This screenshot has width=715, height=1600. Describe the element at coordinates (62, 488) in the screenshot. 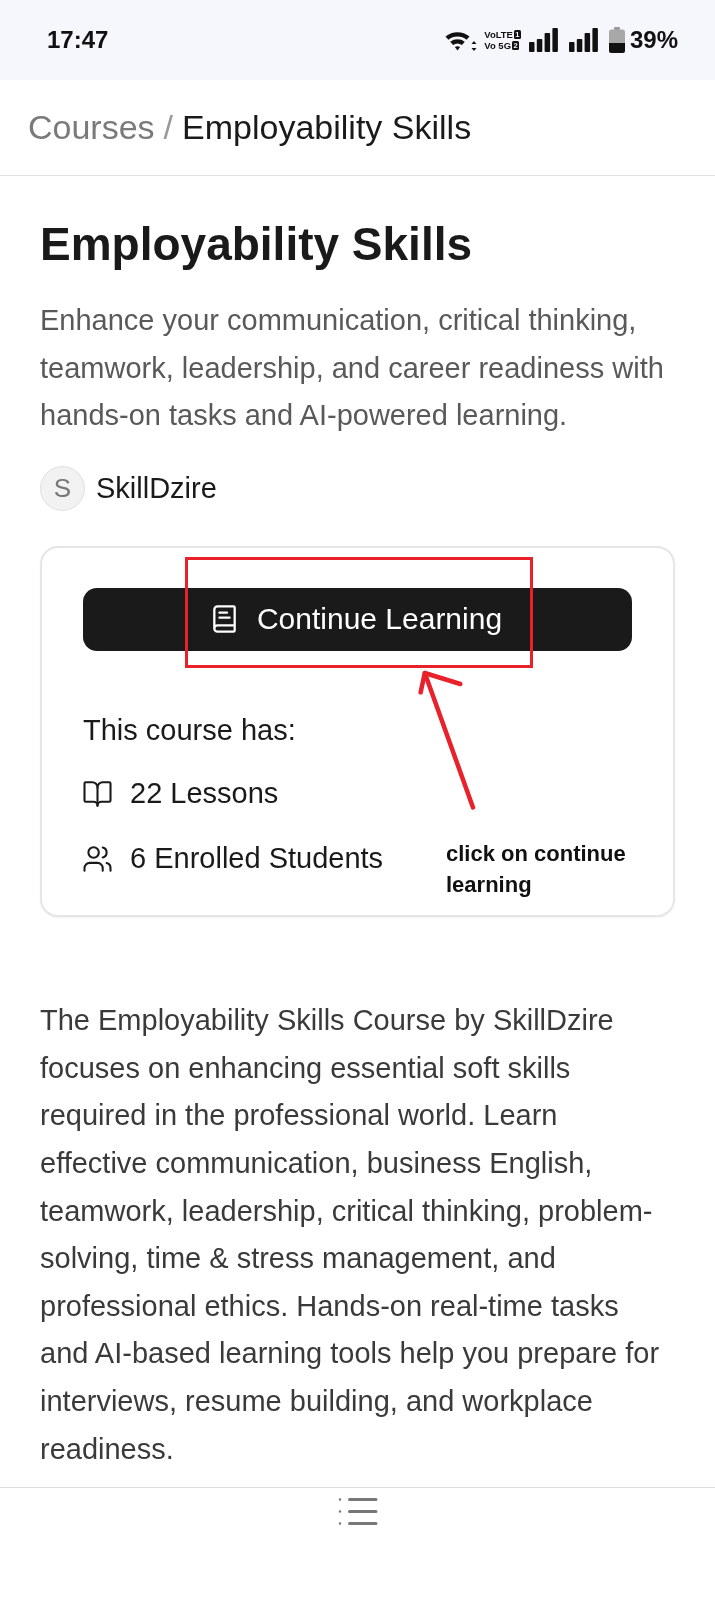

I see `author-avatar: S` at that location.